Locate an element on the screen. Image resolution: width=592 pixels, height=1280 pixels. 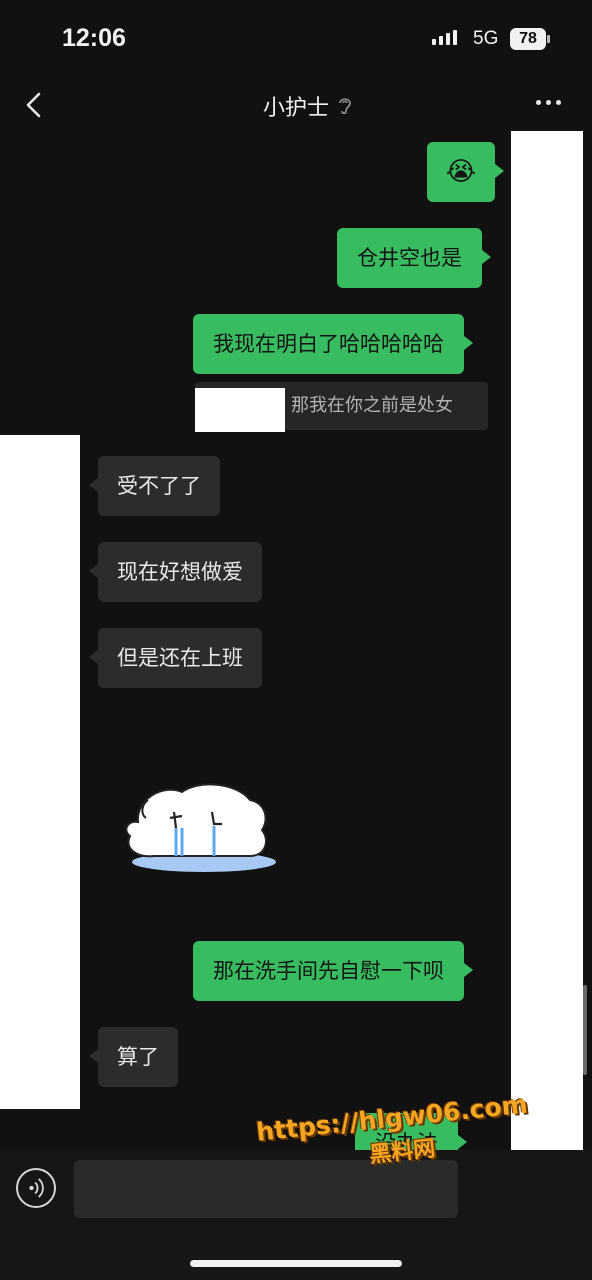
network-type: 5G is located at coordinates (486, 38).